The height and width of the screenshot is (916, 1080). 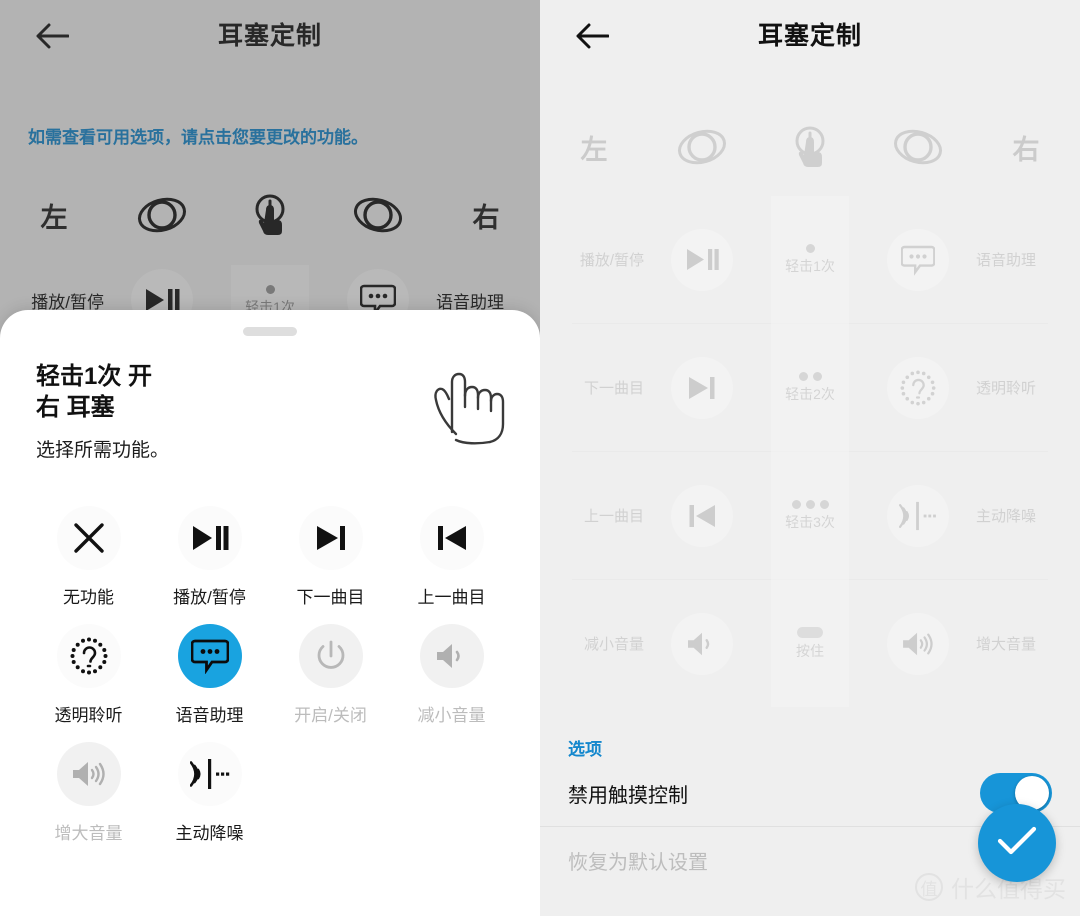 What do you see at coordinates (270, 331) in the screenshot?
I see `drag-handle` at bounding box center [270, 331].